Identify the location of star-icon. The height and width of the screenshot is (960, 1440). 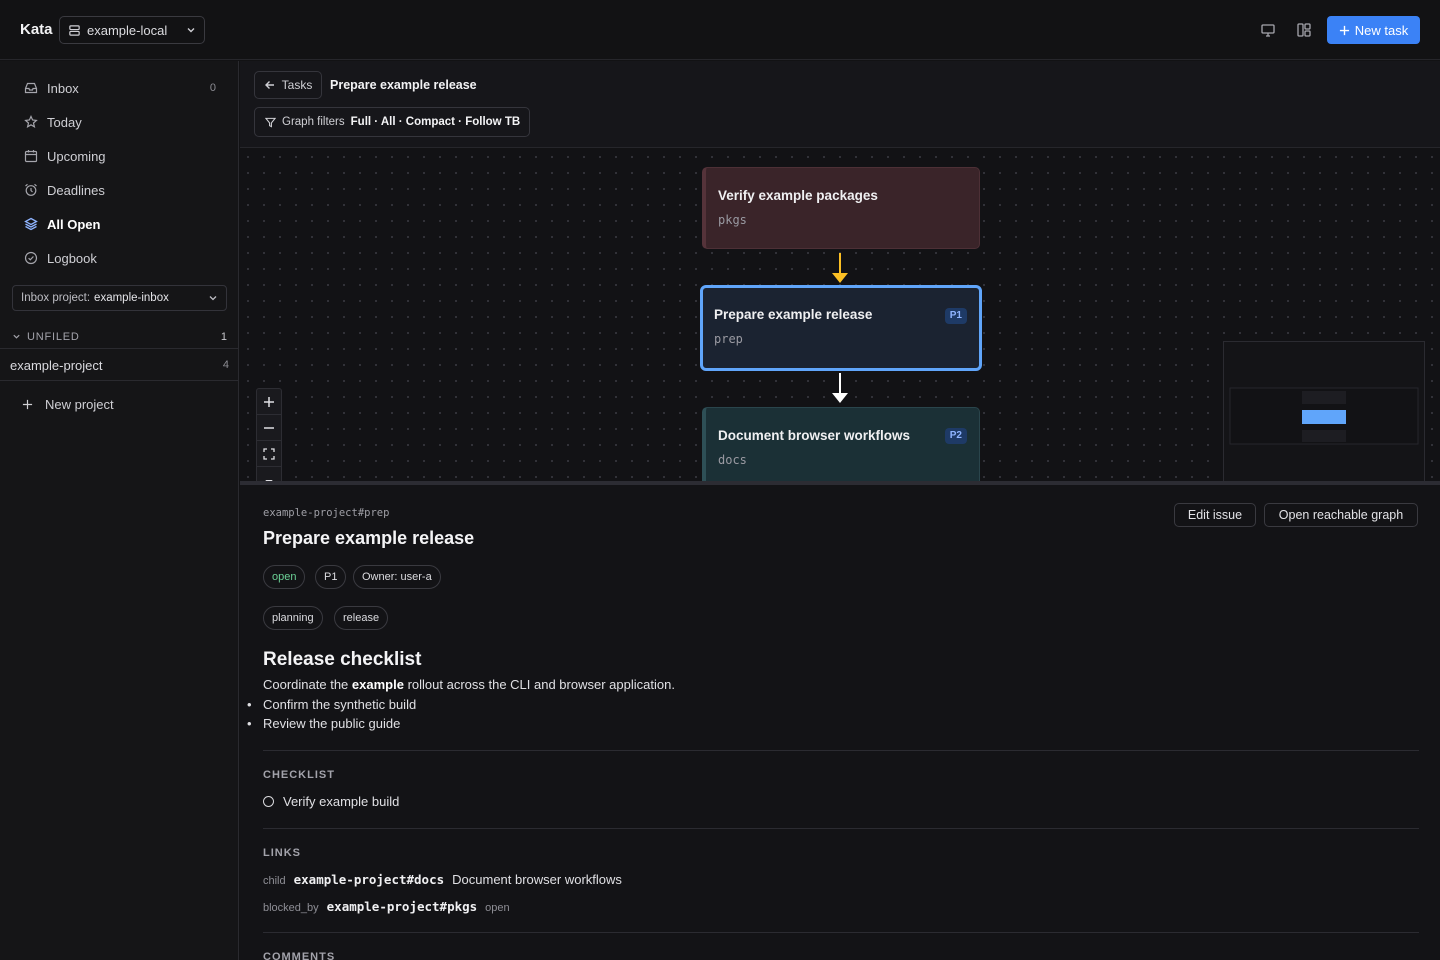
(31, 122).